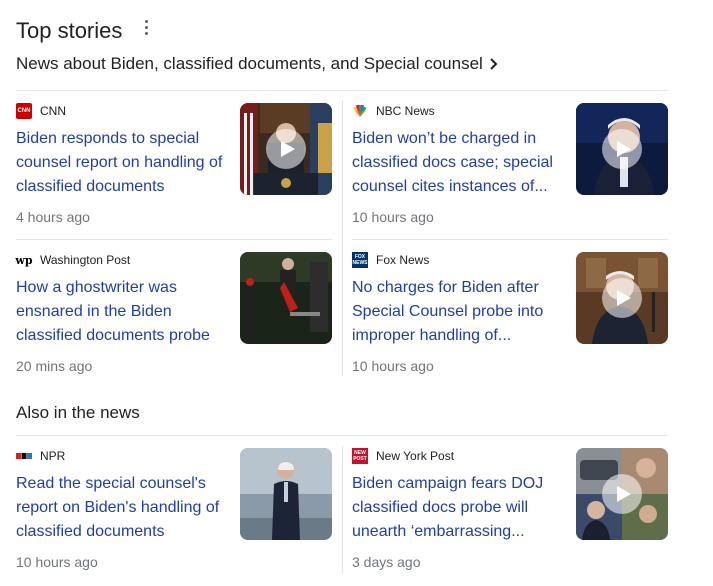 This screenshot has width=713, height=586. What do you see at coordinates (53, 217) in the screenshot?
I see `story-time: 4 hours ago` at bounding box center [53, 217].